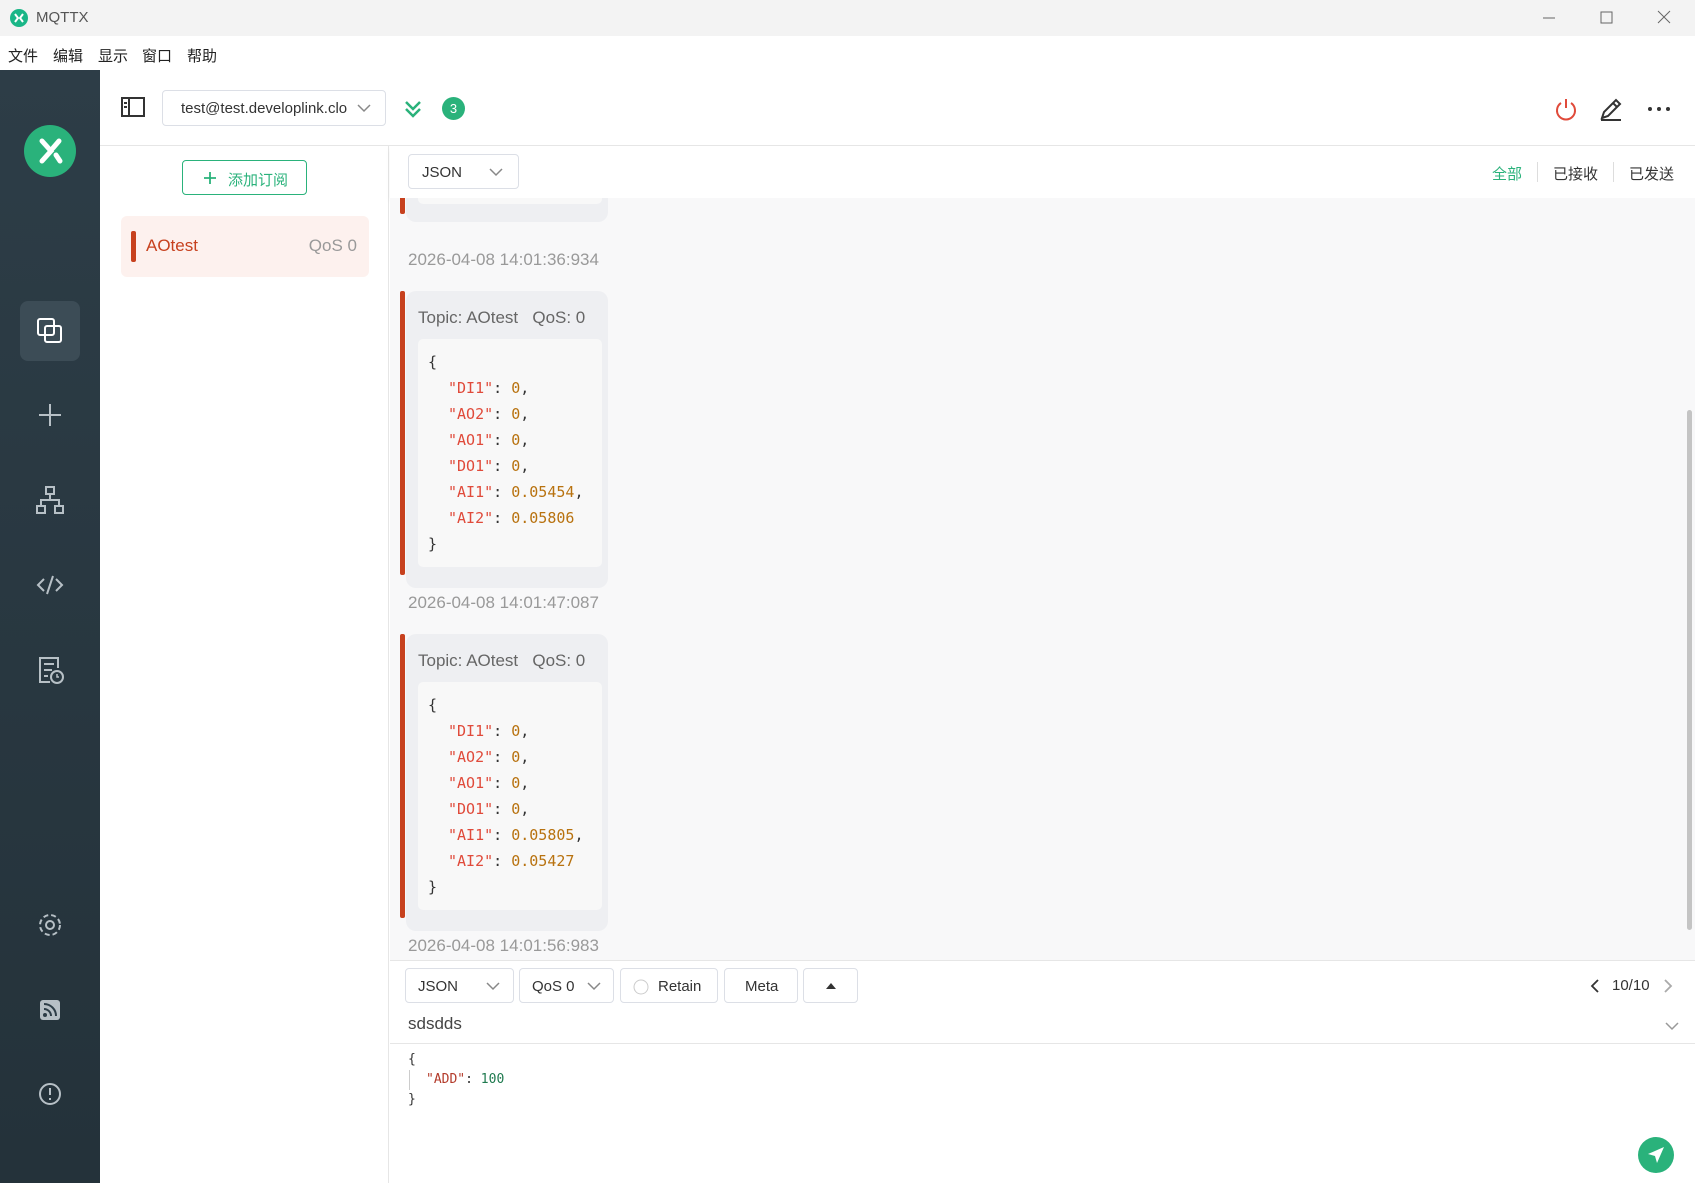  Describe the element at coordinates (50, 670) in the screenshot. I see `log-icon` at that location.